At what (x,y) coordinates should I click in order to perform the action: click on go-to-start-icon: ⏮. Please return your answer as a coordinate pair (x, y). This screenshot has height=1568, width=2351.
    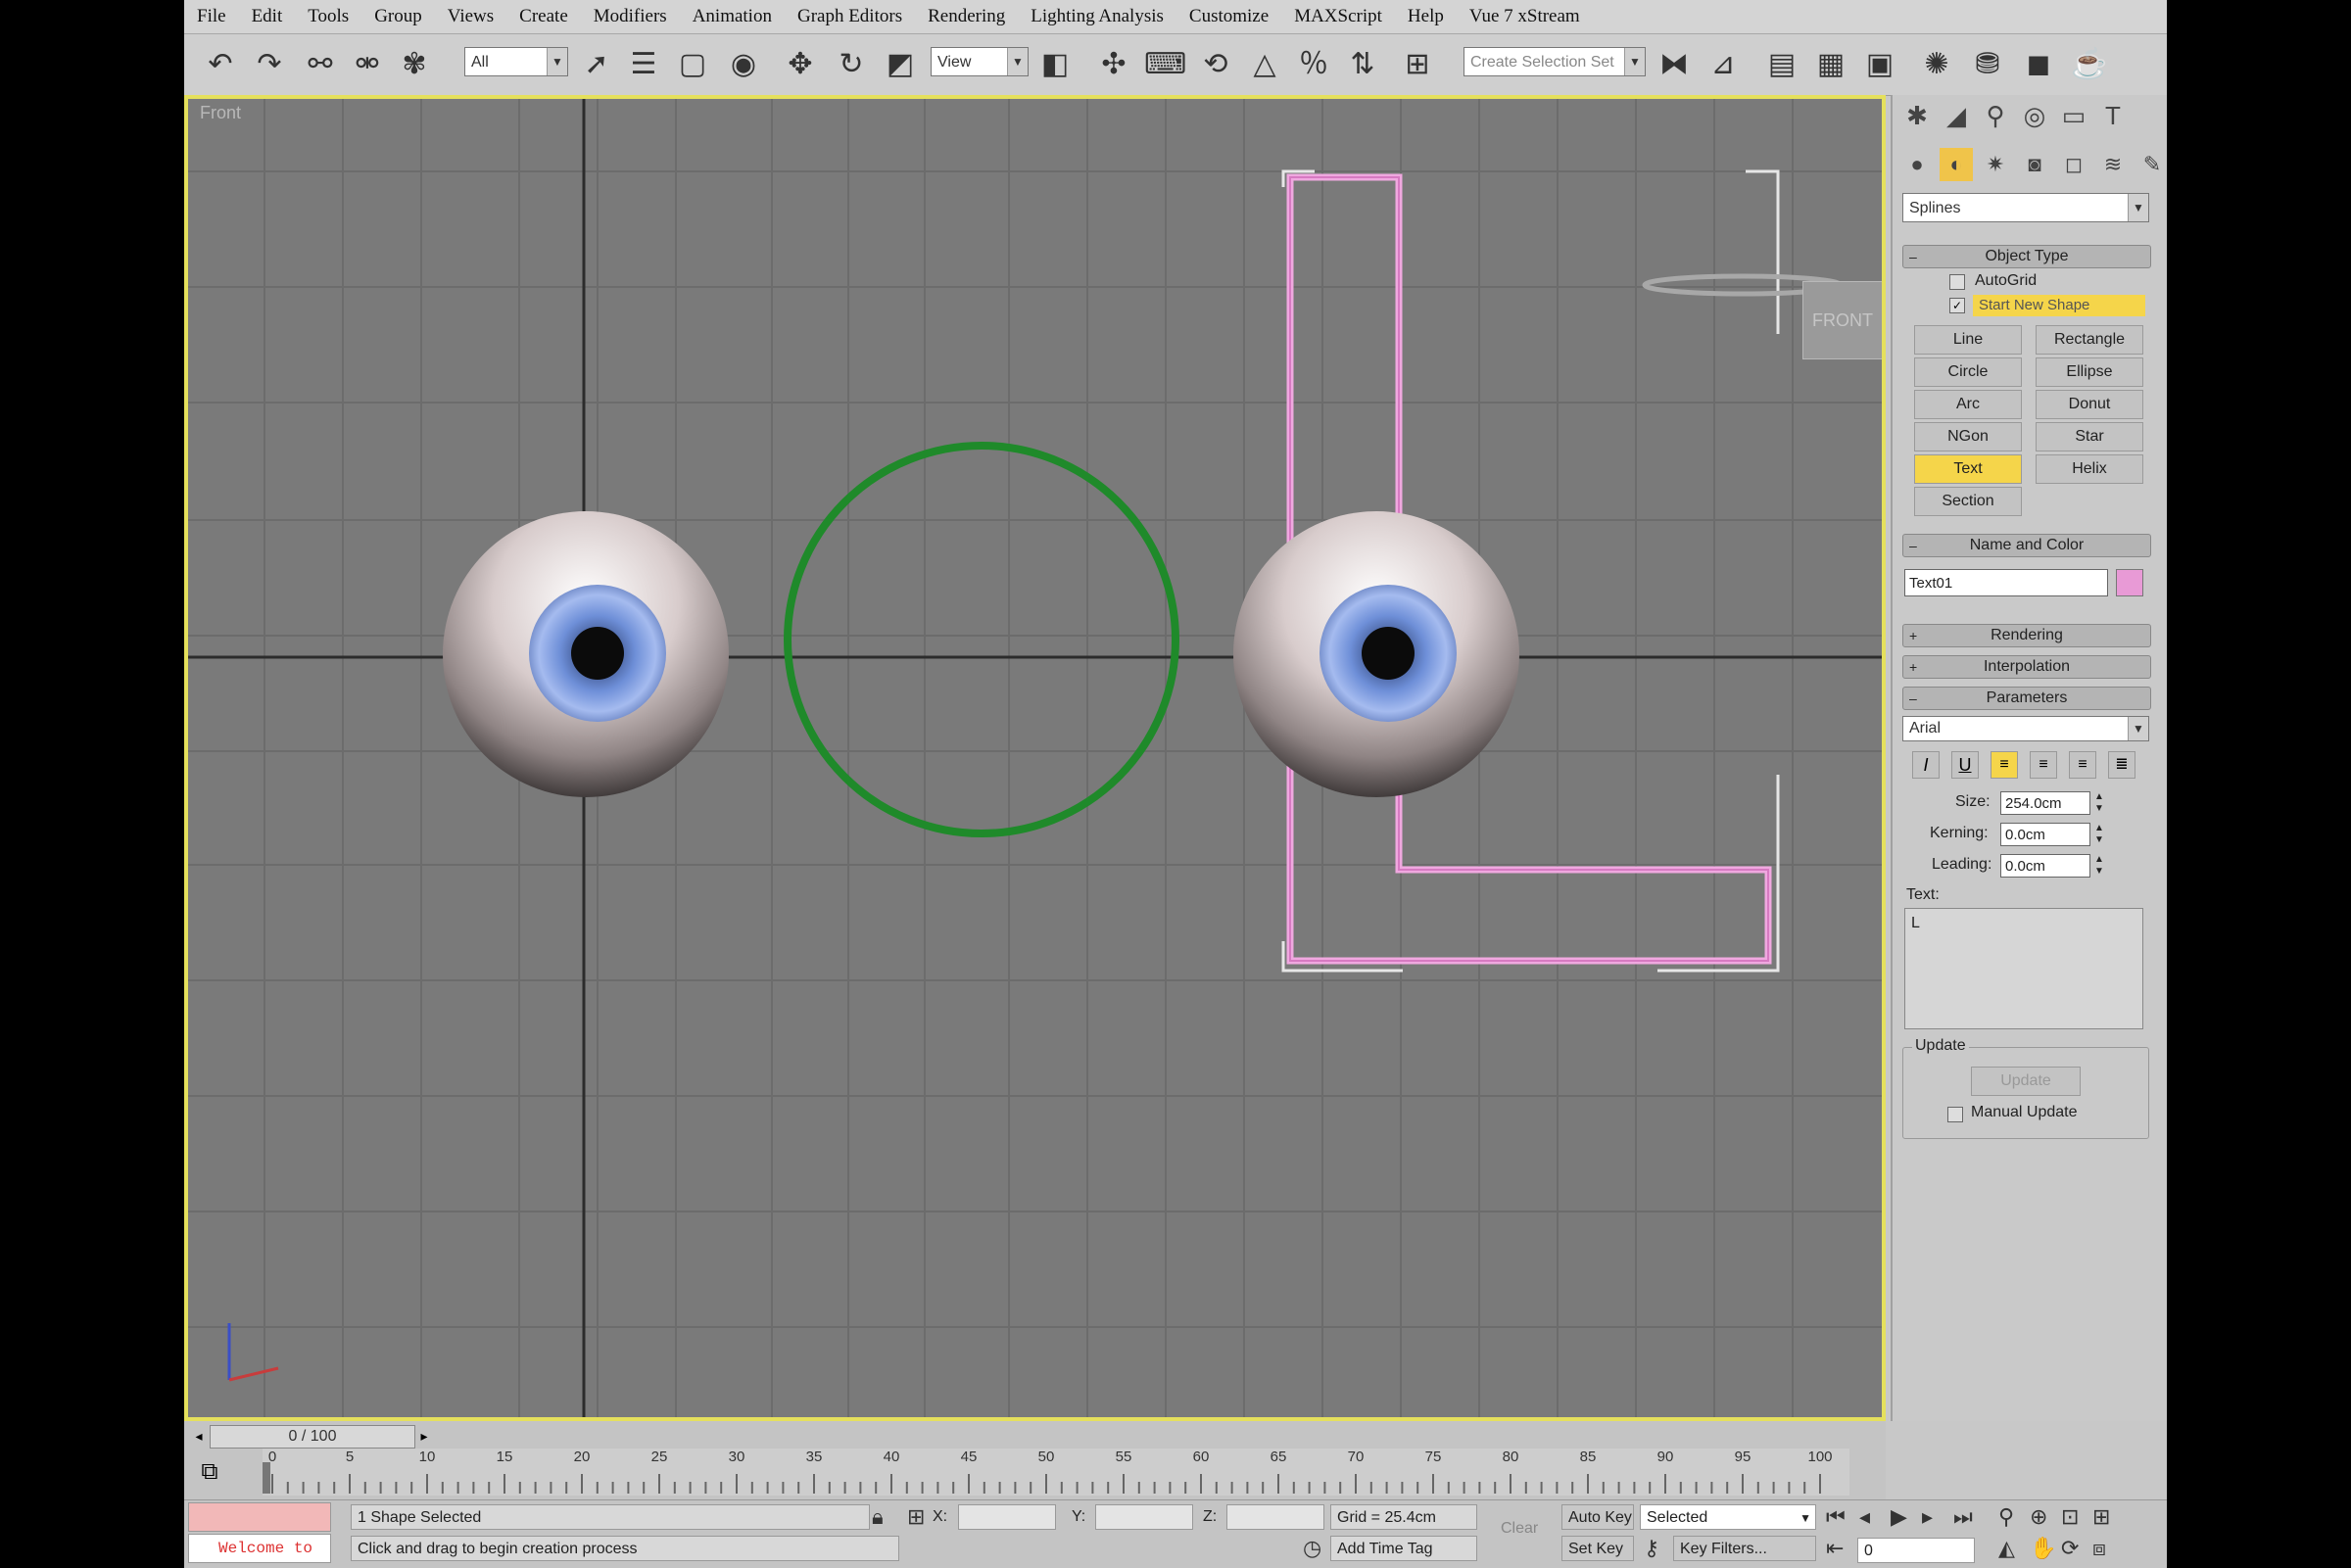
    Looking at the image, I should click on (1836, 1517).